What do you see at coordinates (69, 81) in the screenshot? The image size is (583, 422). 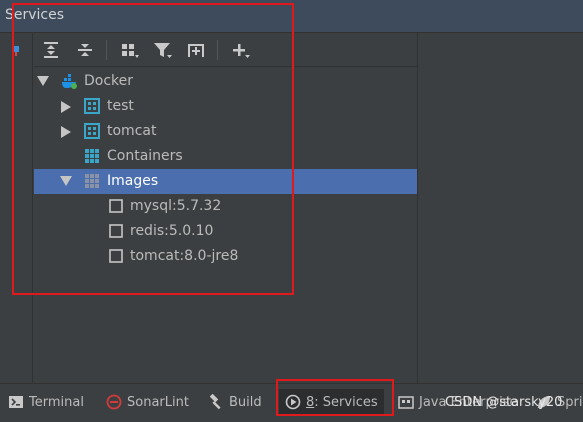 I see `docker-icon` at bounding box center [69, 81].